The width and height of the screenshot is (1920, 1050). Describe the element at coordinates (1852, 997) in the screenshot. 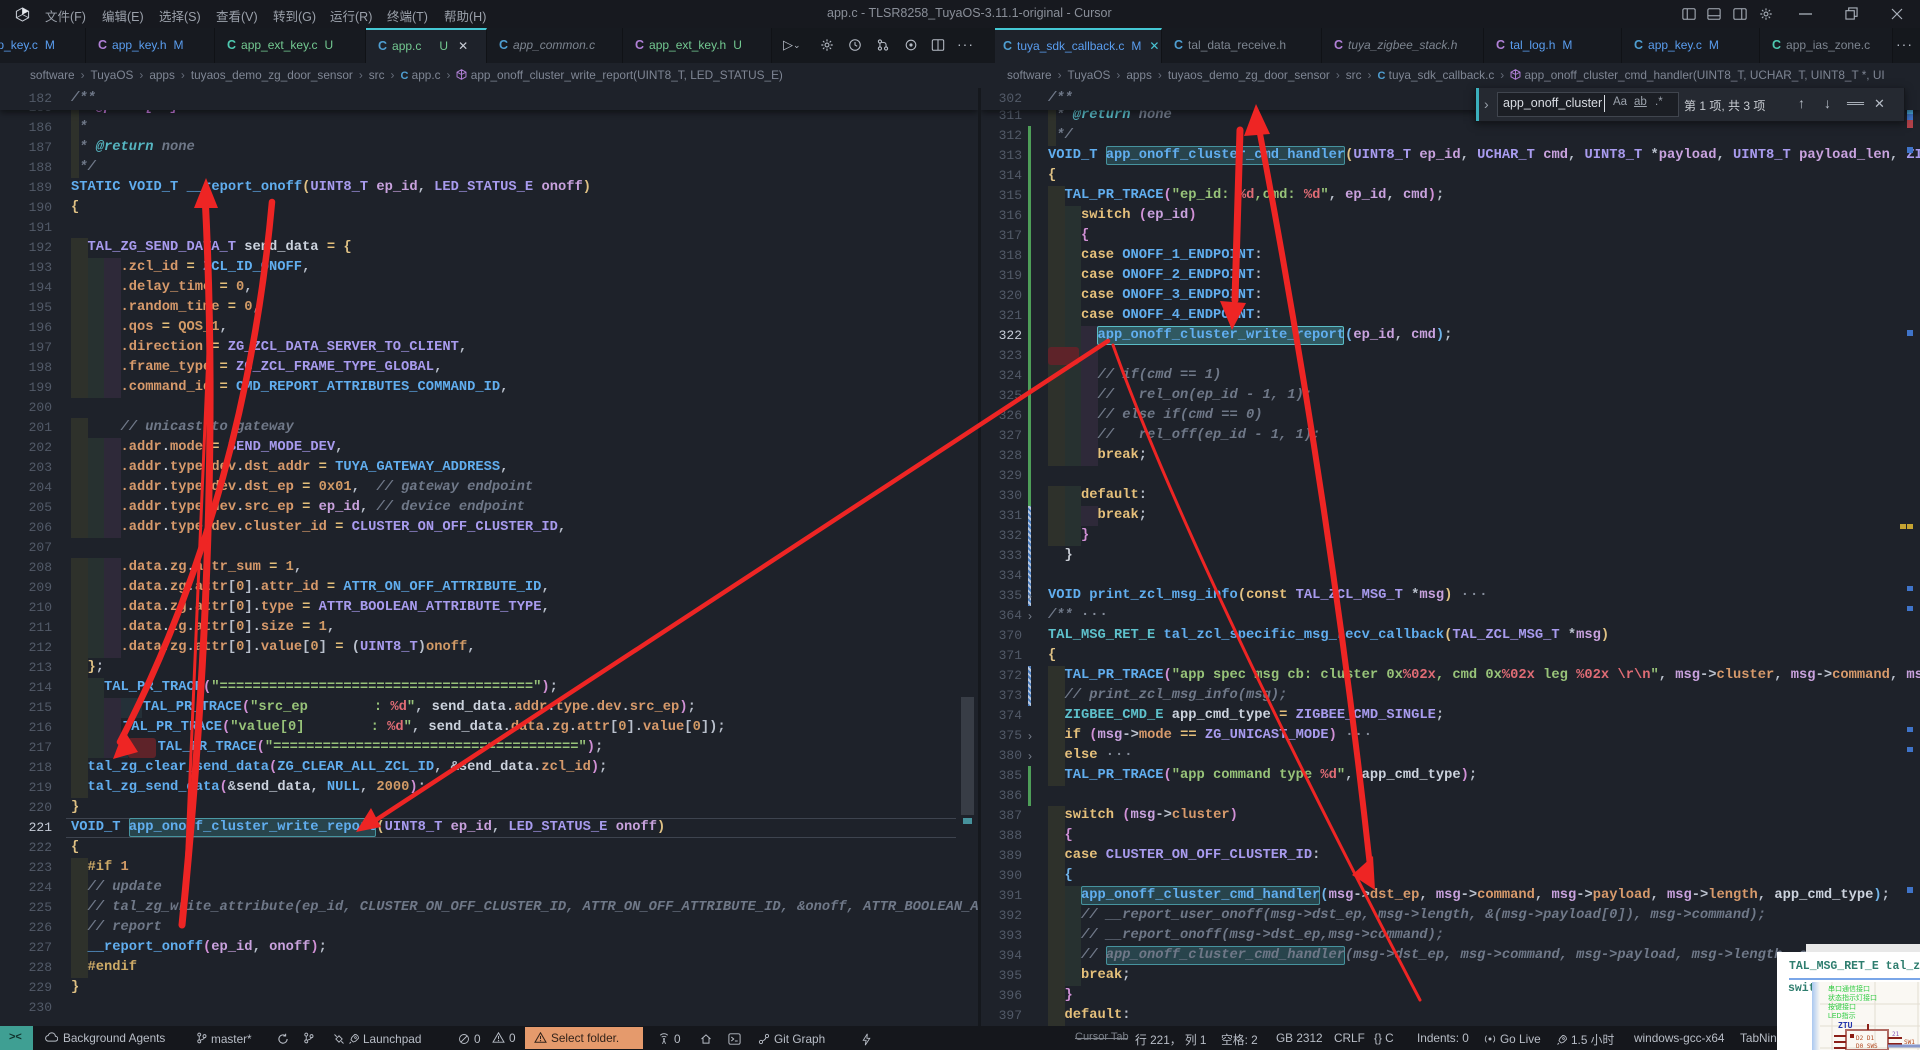

I see `svg-text: 状态指示灯接口` at that location.